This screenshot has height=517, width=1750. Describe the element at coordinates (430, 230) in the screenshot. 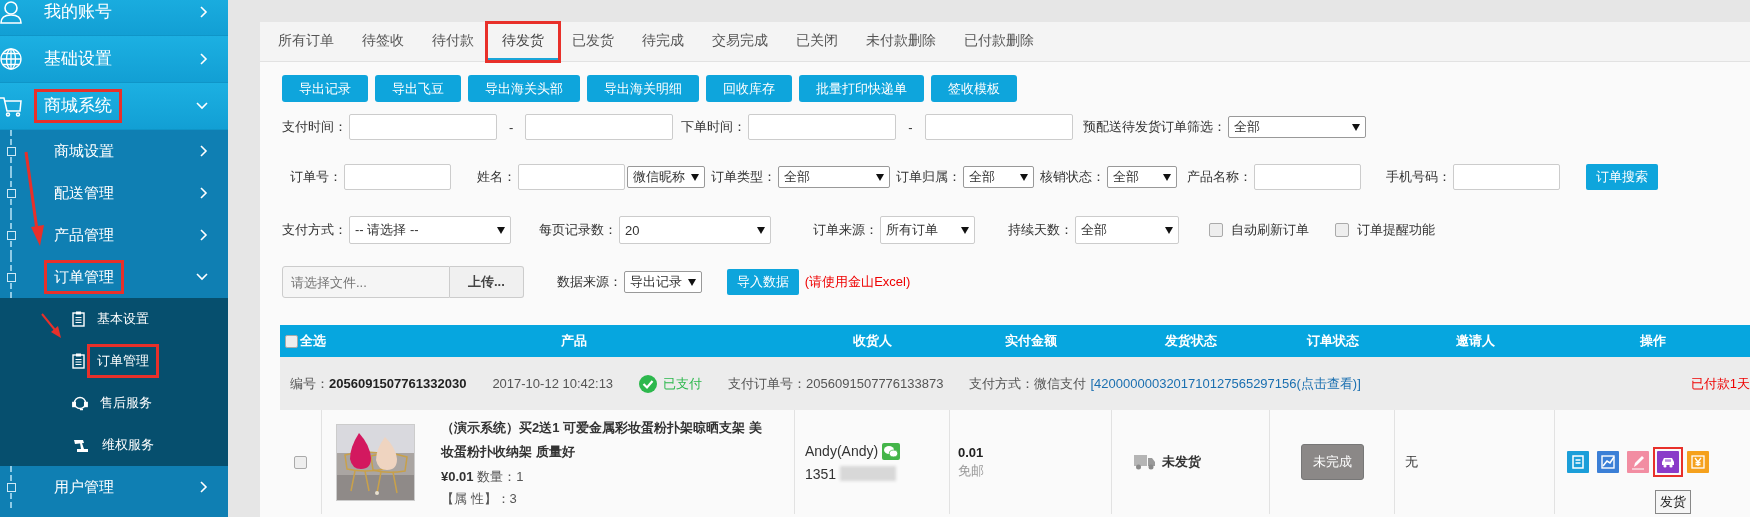

I see `dropdown: -- 请选择 --` at that location.